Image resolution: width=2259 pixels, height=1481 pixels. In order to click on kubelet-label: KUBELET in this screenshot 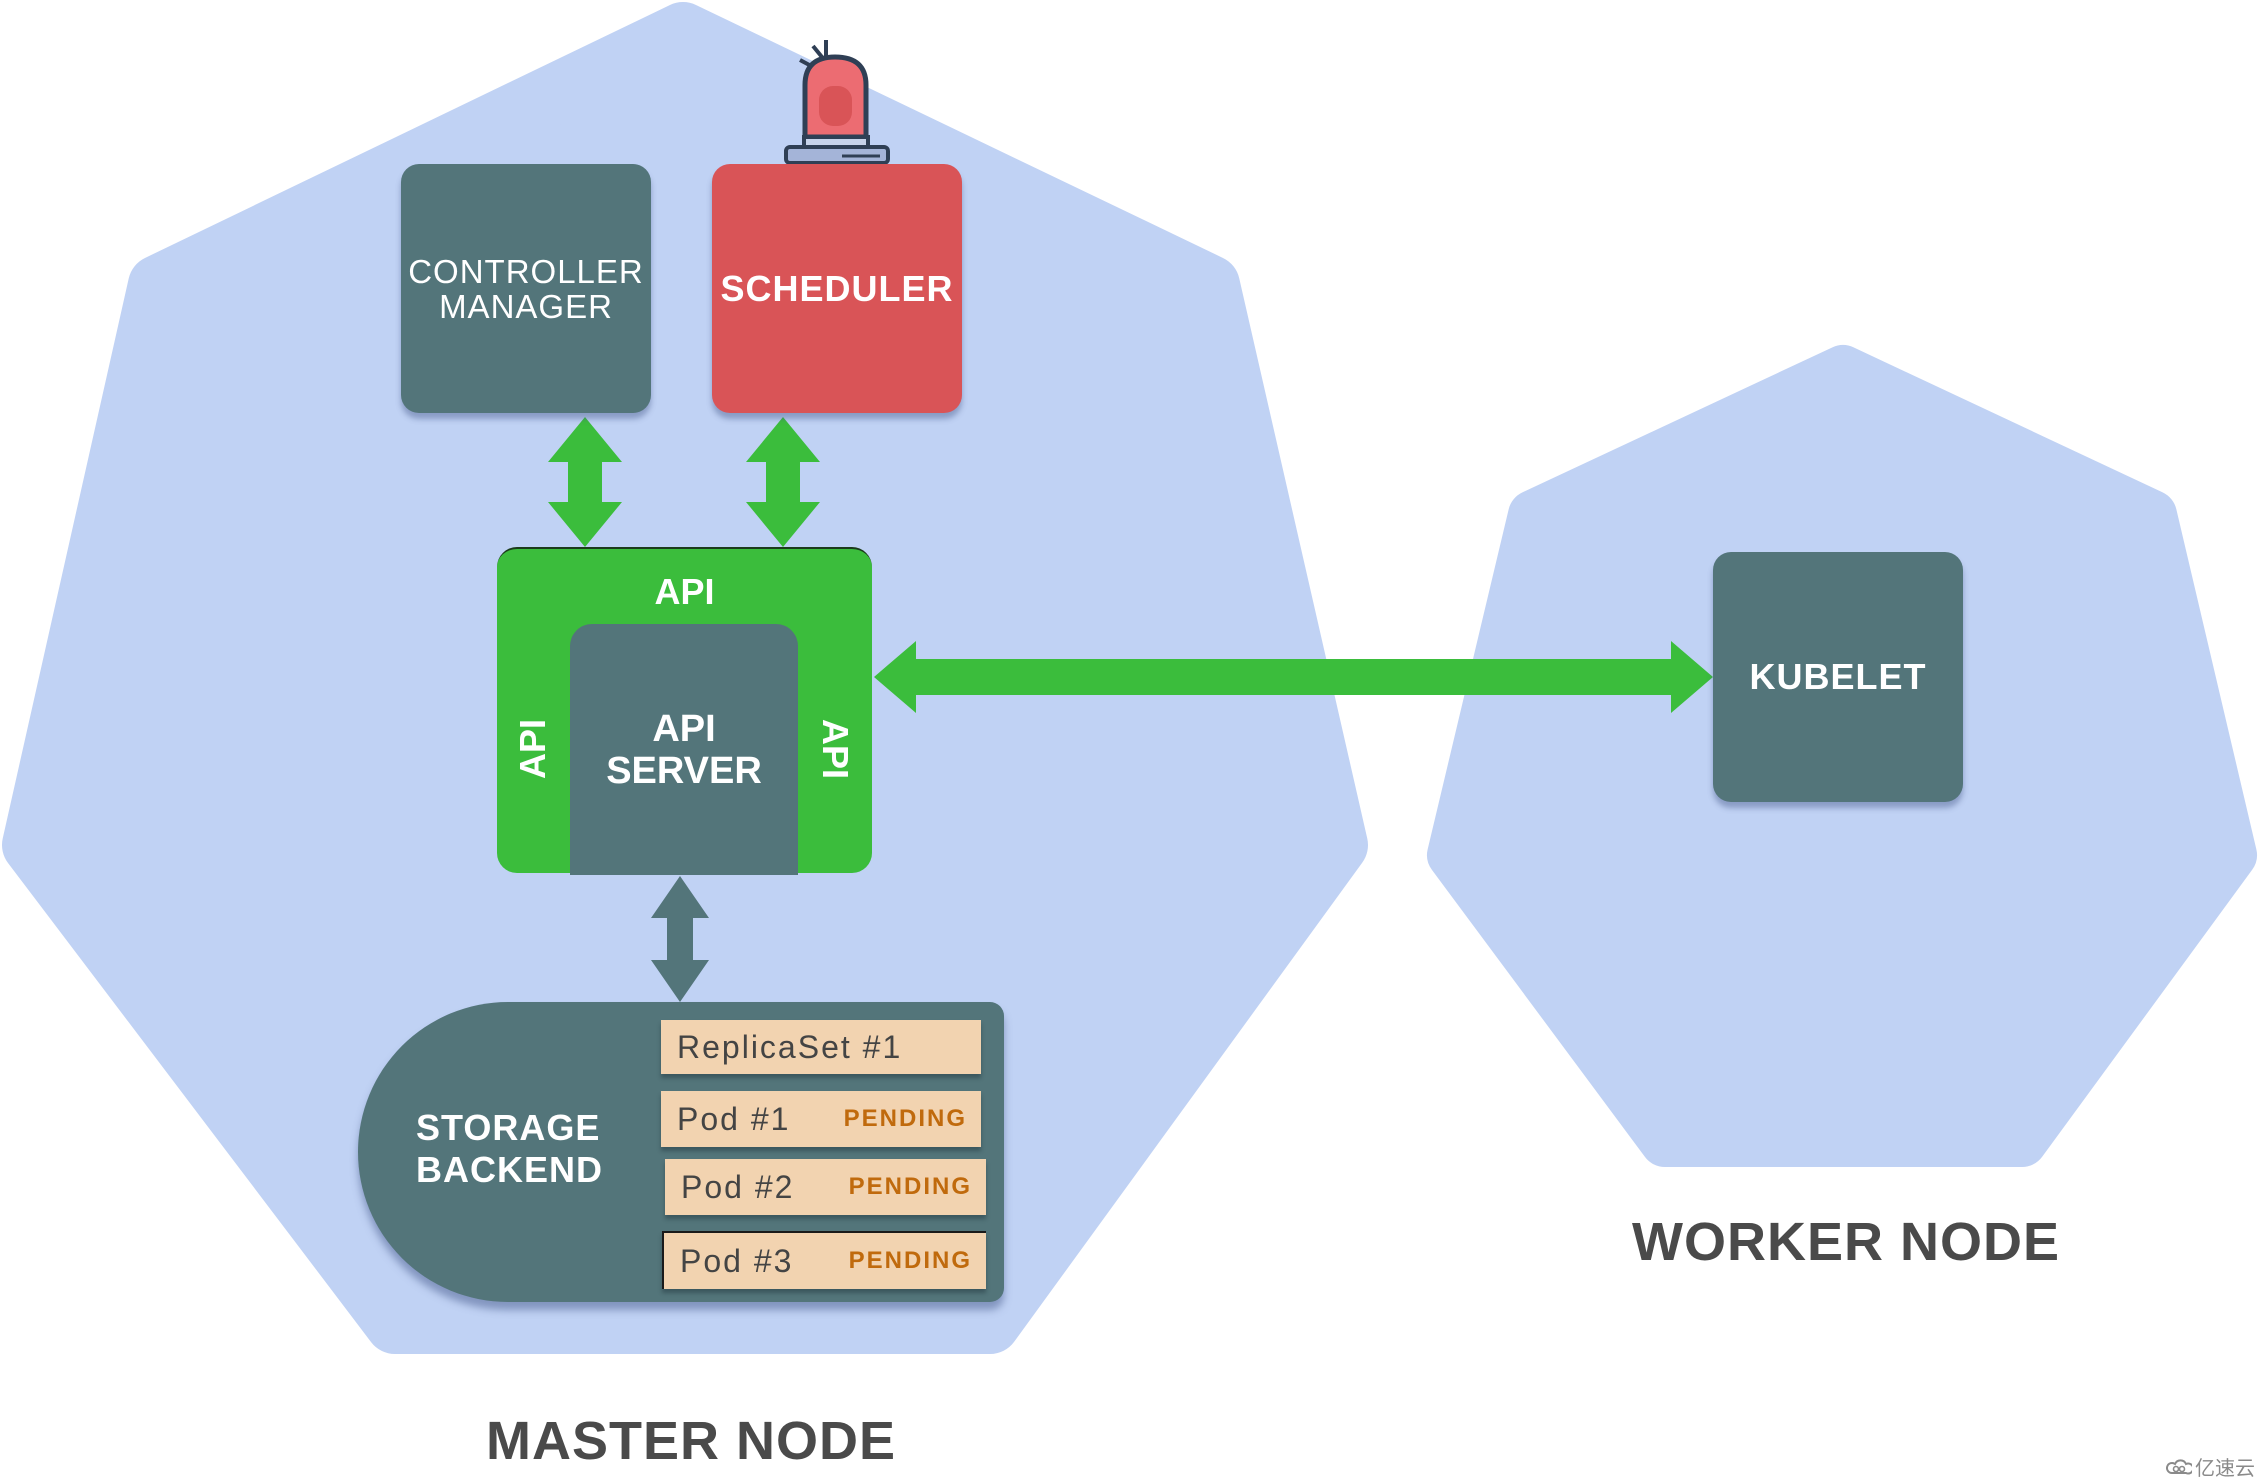, I will do `click(1838, 676)`.